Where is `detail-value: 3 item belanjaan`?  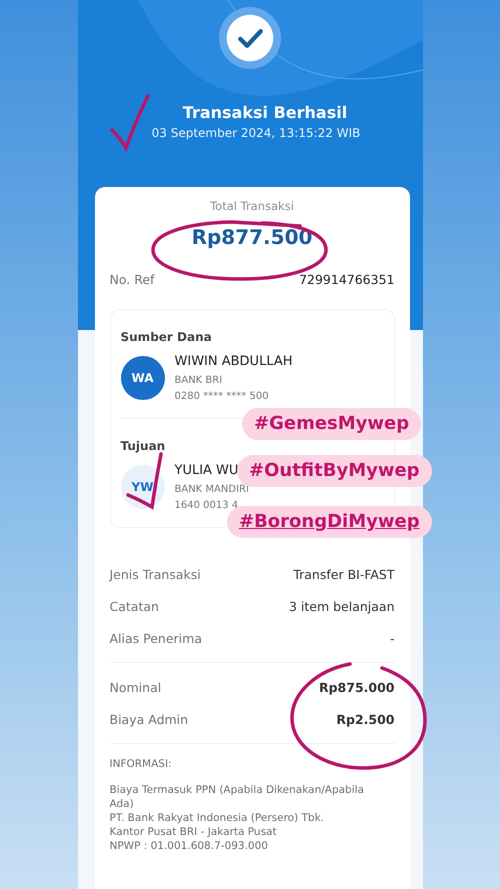
detail-value: 3 item belanjaan is located at coordinates (341, 606).